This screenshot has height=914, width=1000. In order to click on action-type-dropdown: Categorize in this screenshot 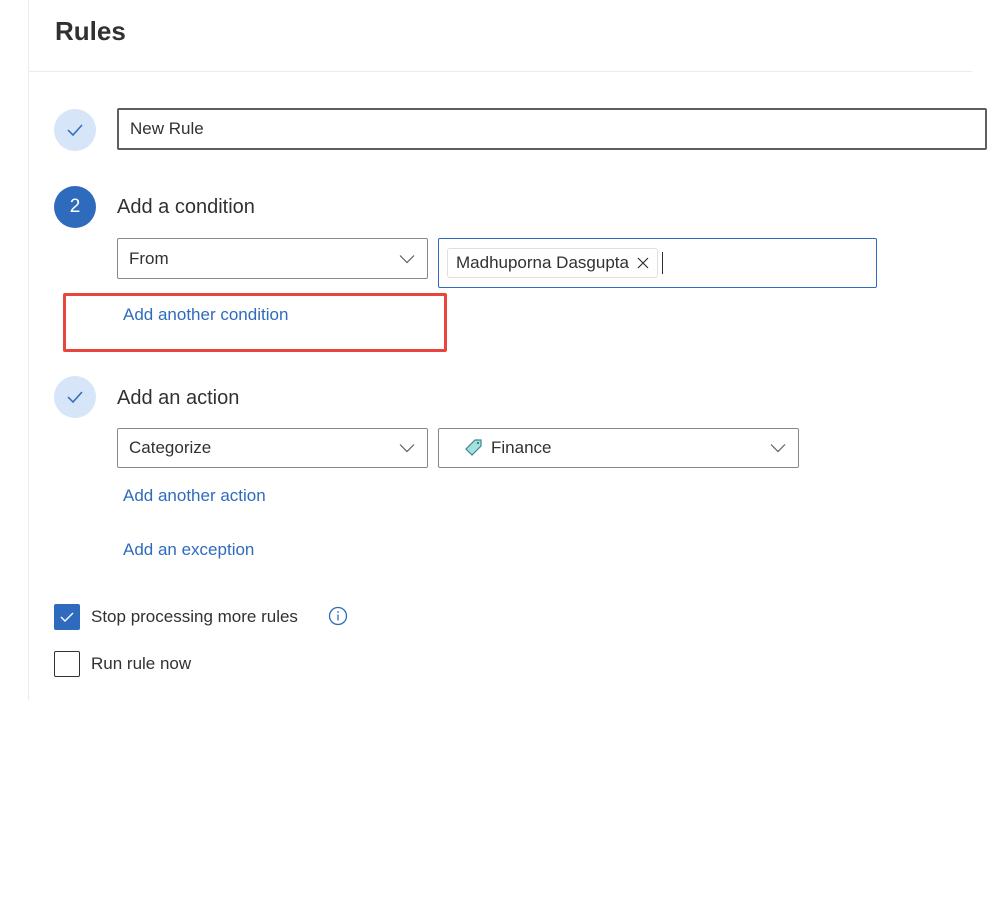, I will do `click(272, 448)`.